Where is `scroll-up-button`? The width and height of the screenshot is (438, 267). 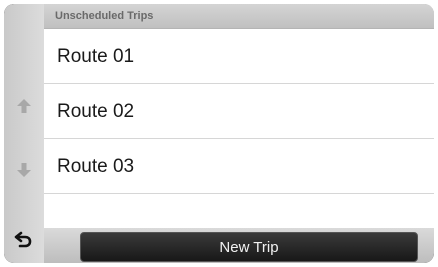
scroll-up-button is located at coordinates (24, 106).